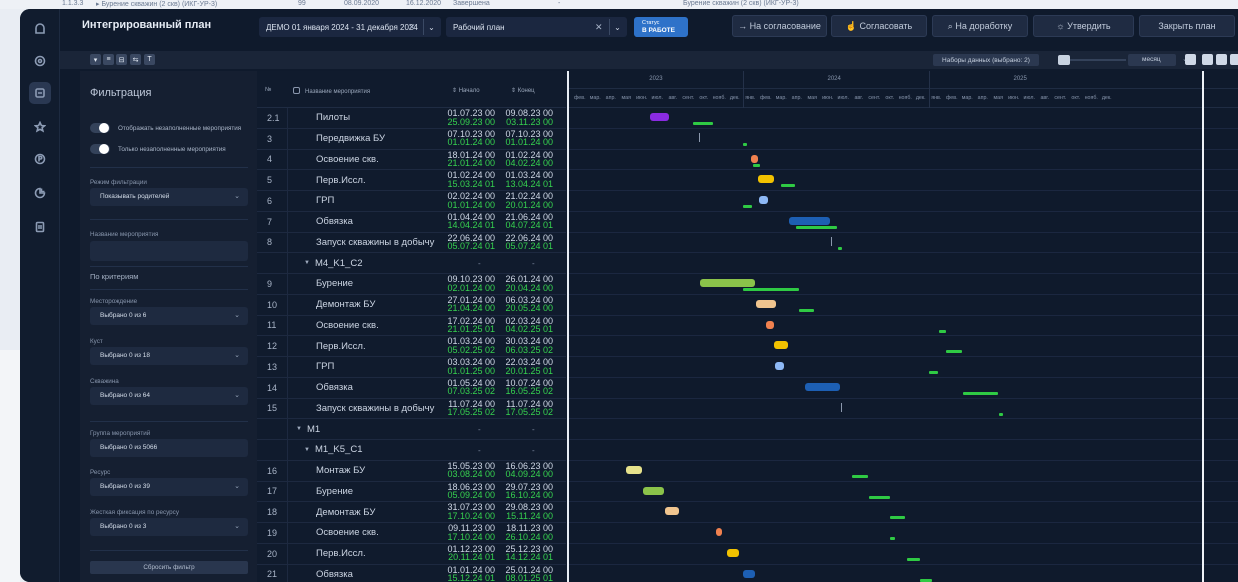  Describe the element at coordinates (108, 59) in the screenshot. I see `list-icon: ≡` at that location.